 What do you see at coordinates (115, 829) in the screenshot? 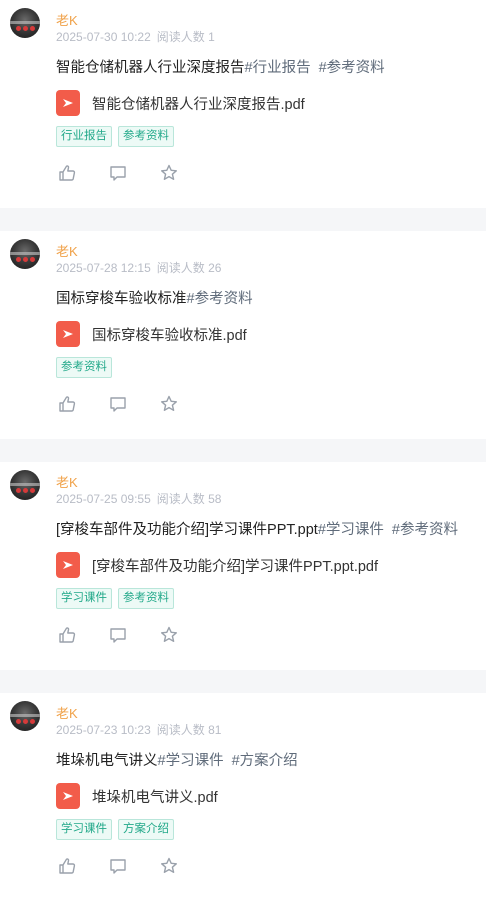
I see `tag-chips: 学习课件 方案介绍` at bounding box center [115, 829].